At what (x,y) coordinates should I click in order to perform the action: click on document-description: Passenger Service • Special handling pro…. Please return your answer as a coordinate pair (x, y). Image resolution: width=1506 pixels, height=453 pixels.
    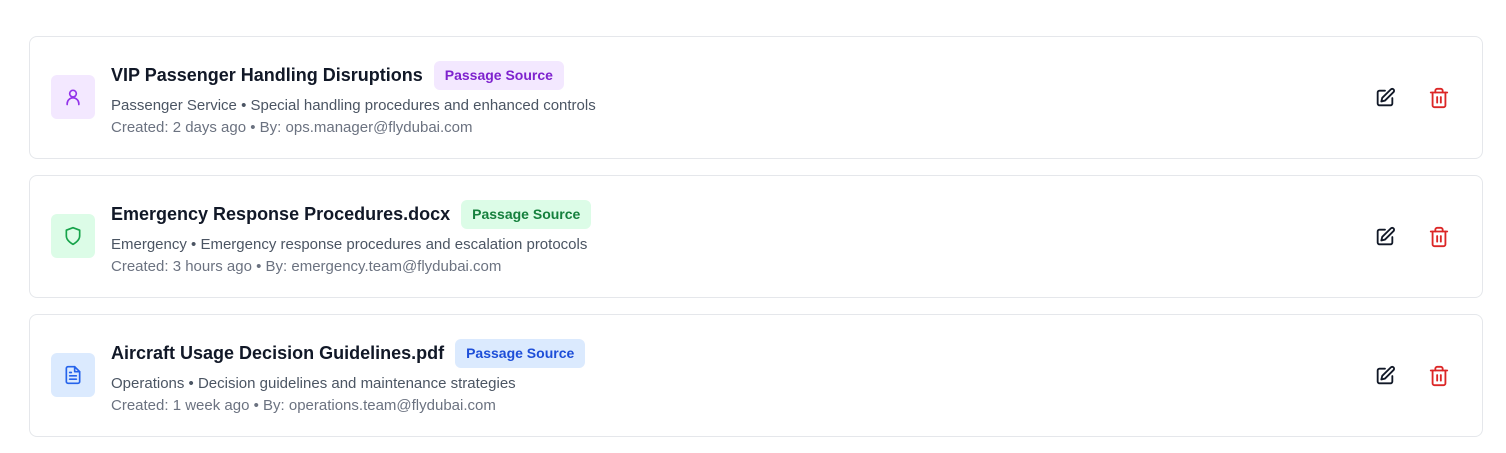
    Looking at the image, I should click on (353, 105).